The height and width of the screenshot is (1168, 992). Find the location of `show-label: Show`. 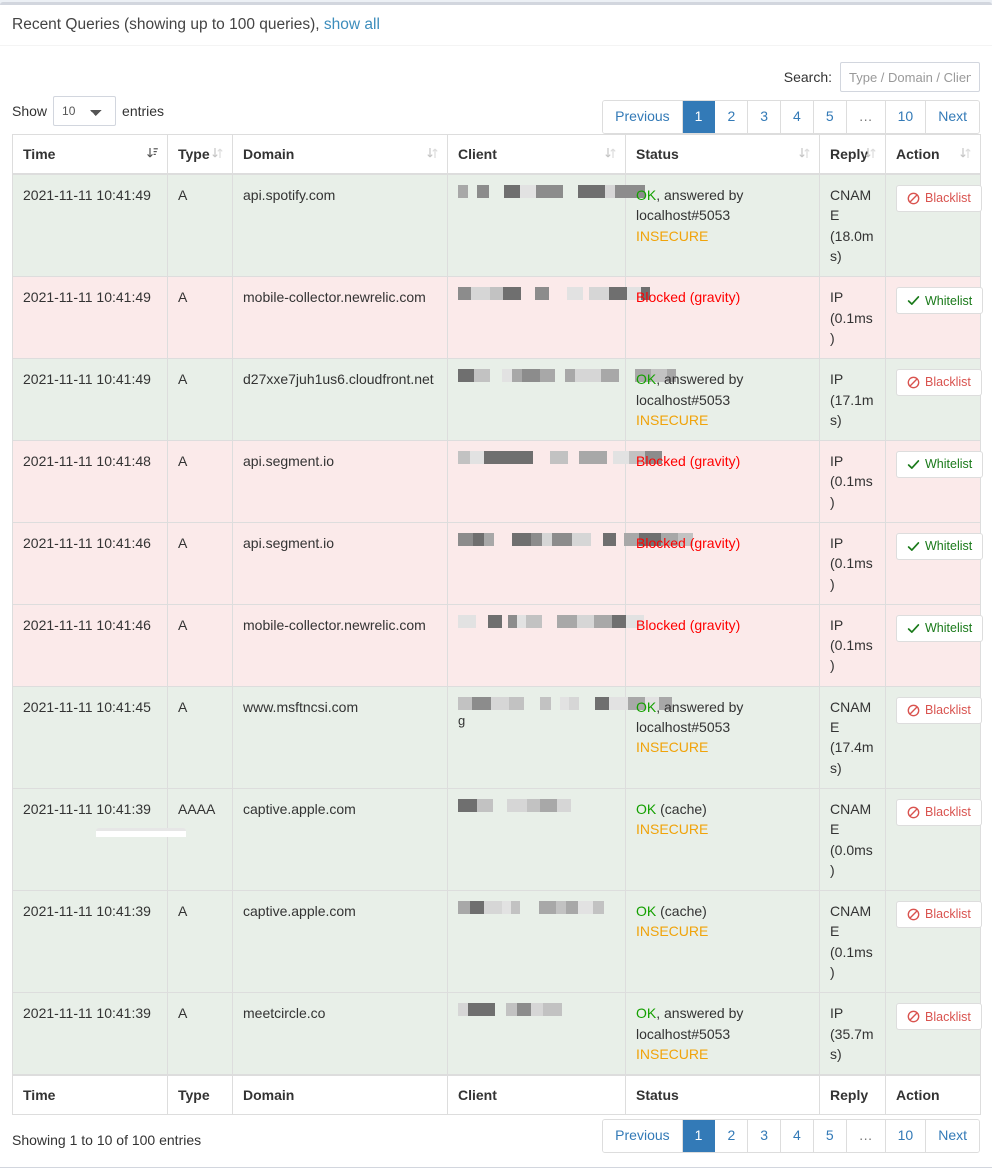

show-label: Show is located at coordinates (30, 111).